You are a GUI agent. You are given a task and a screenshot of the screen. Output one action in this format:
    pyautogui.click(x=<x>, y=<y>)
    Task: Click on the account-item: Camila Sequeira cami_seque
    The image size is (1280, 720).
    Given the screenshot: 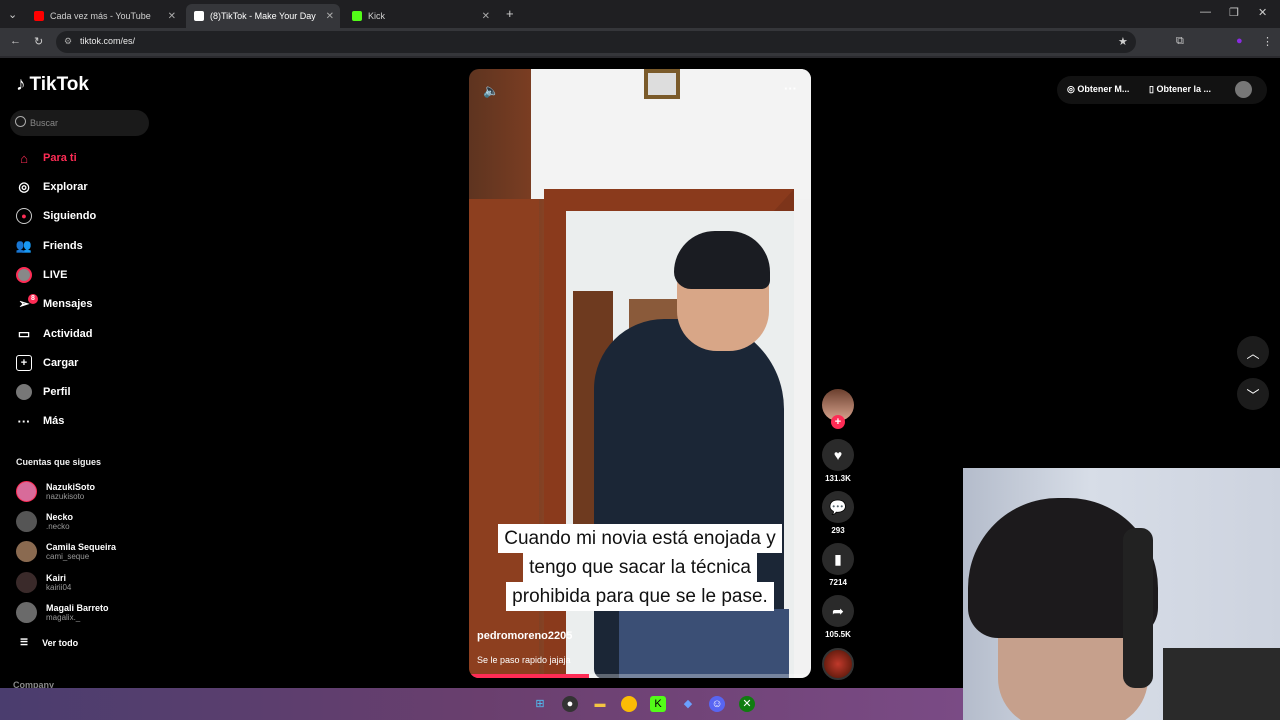 What is the action you would take?
    pyautogui.click(x=66, y=551)
    